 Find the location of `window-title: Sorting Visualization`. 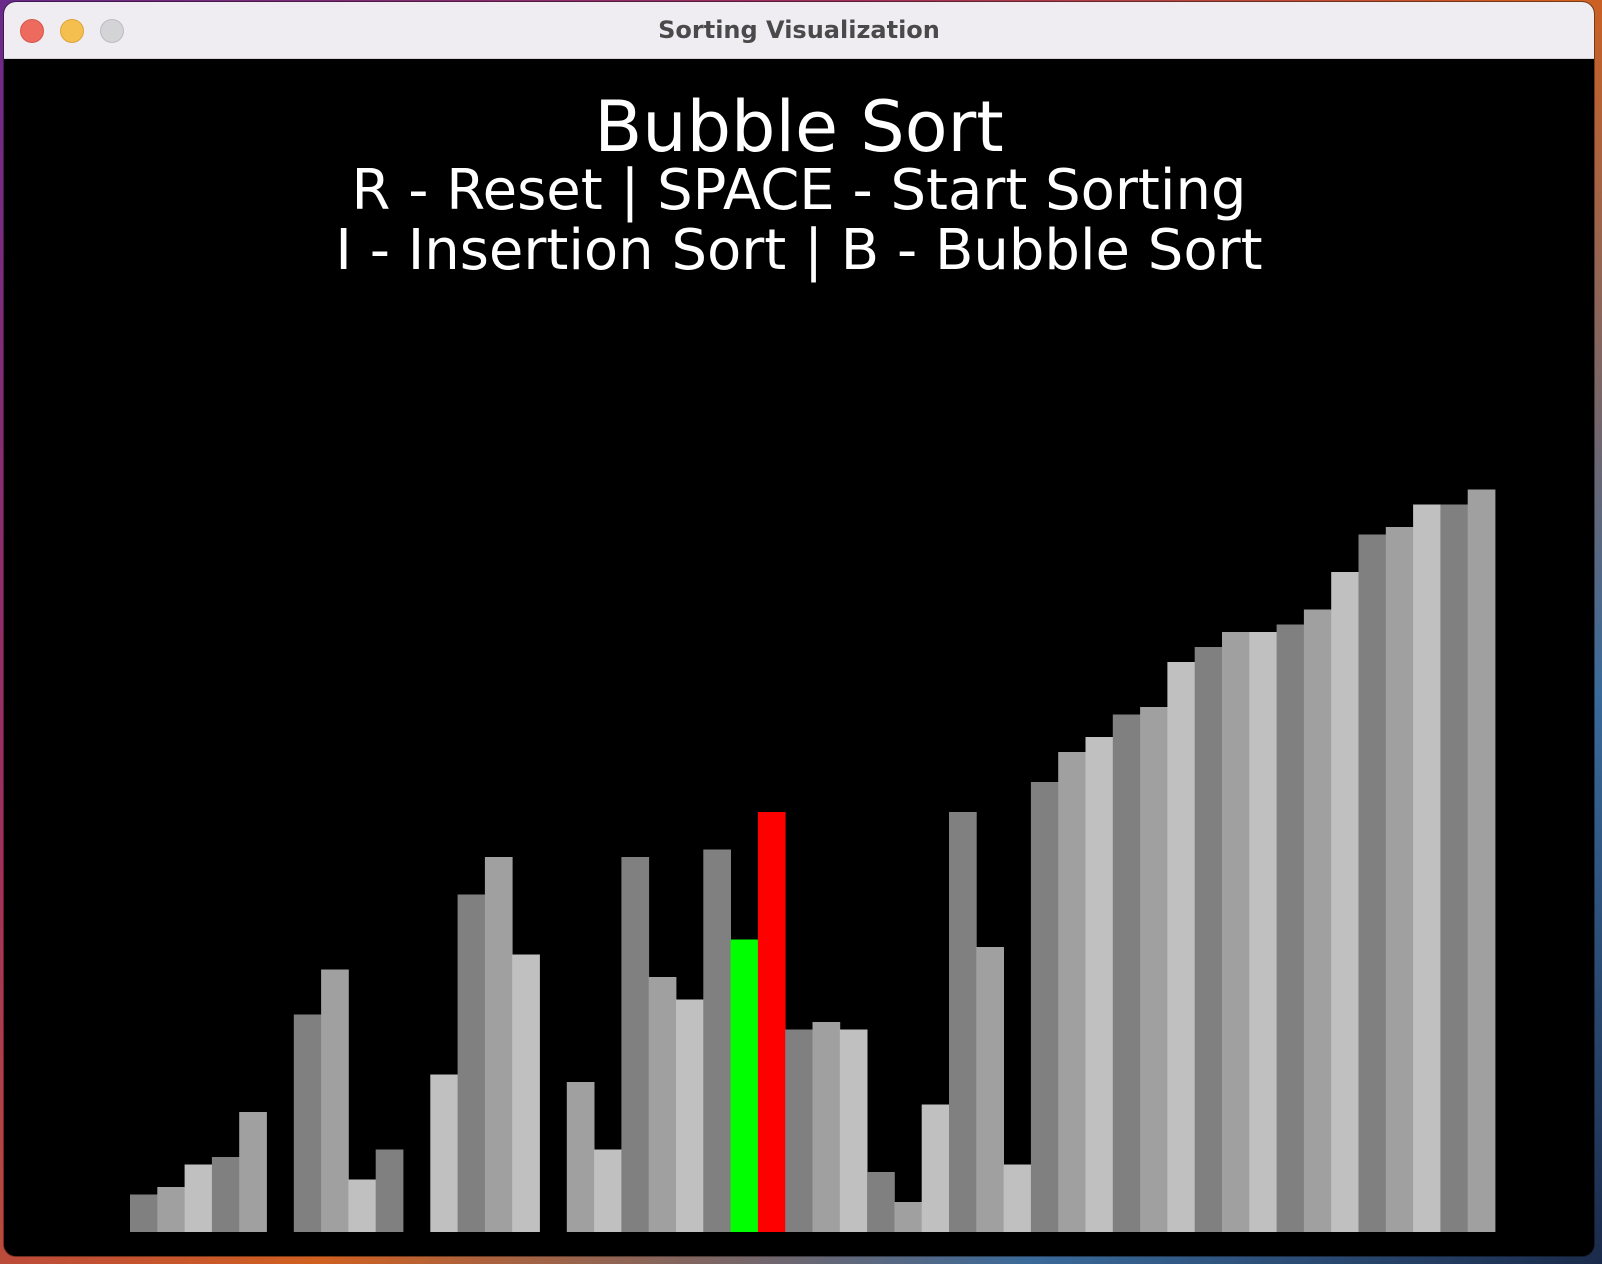

window-title: Sorting Visualization is located at coordinates (799, 30).